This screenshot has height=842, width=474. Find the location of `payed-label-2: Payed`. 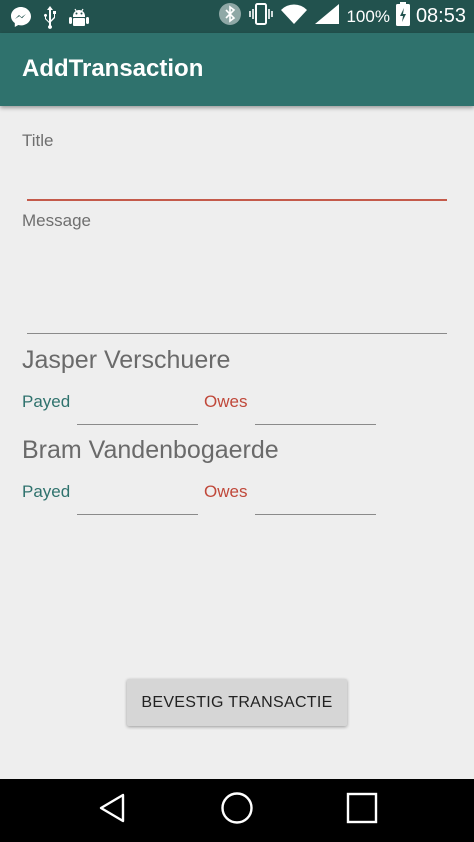

payed-label-2: Payed is located at coordinates (46, 491).